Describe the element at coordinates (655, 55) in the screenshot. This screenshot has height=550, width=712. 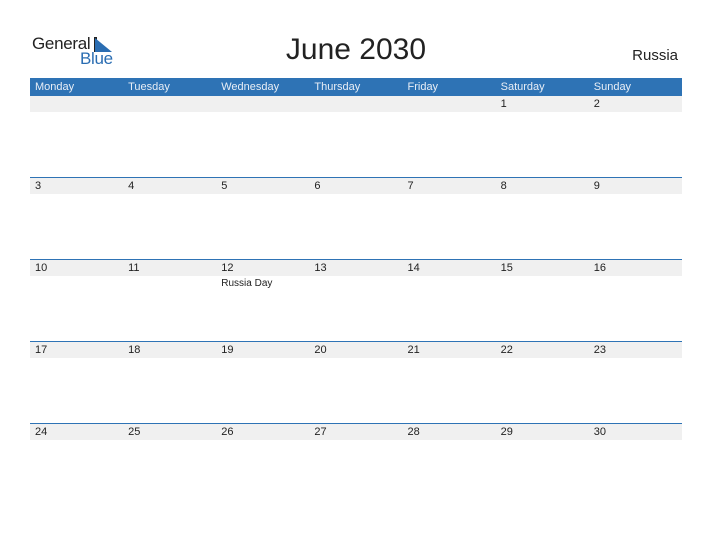
I see `country-label: Russia` at that location.